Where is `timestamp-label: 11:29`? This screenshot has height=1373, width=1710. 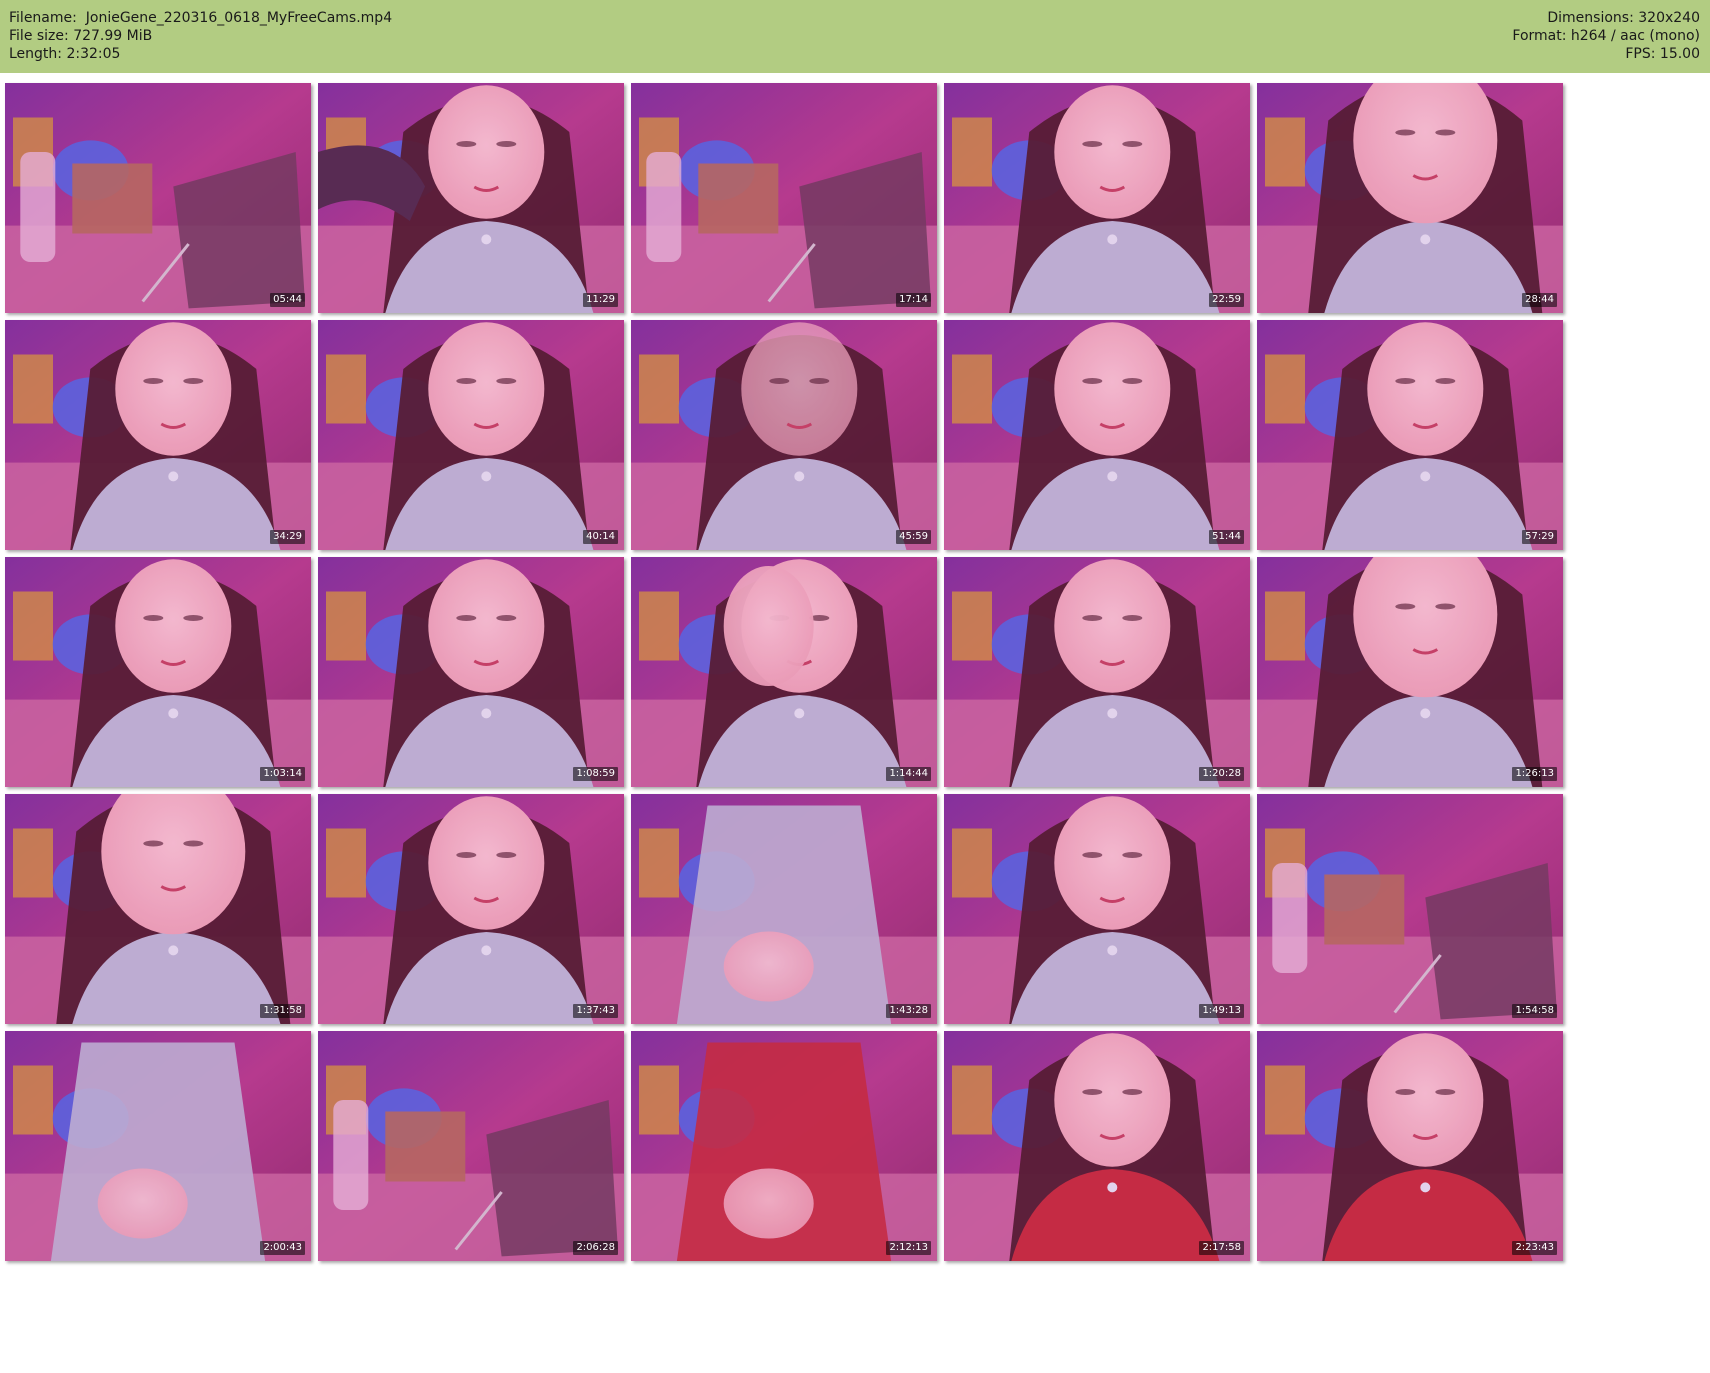
timestamp-label: 11:29 is located at coordinates (600, 300).